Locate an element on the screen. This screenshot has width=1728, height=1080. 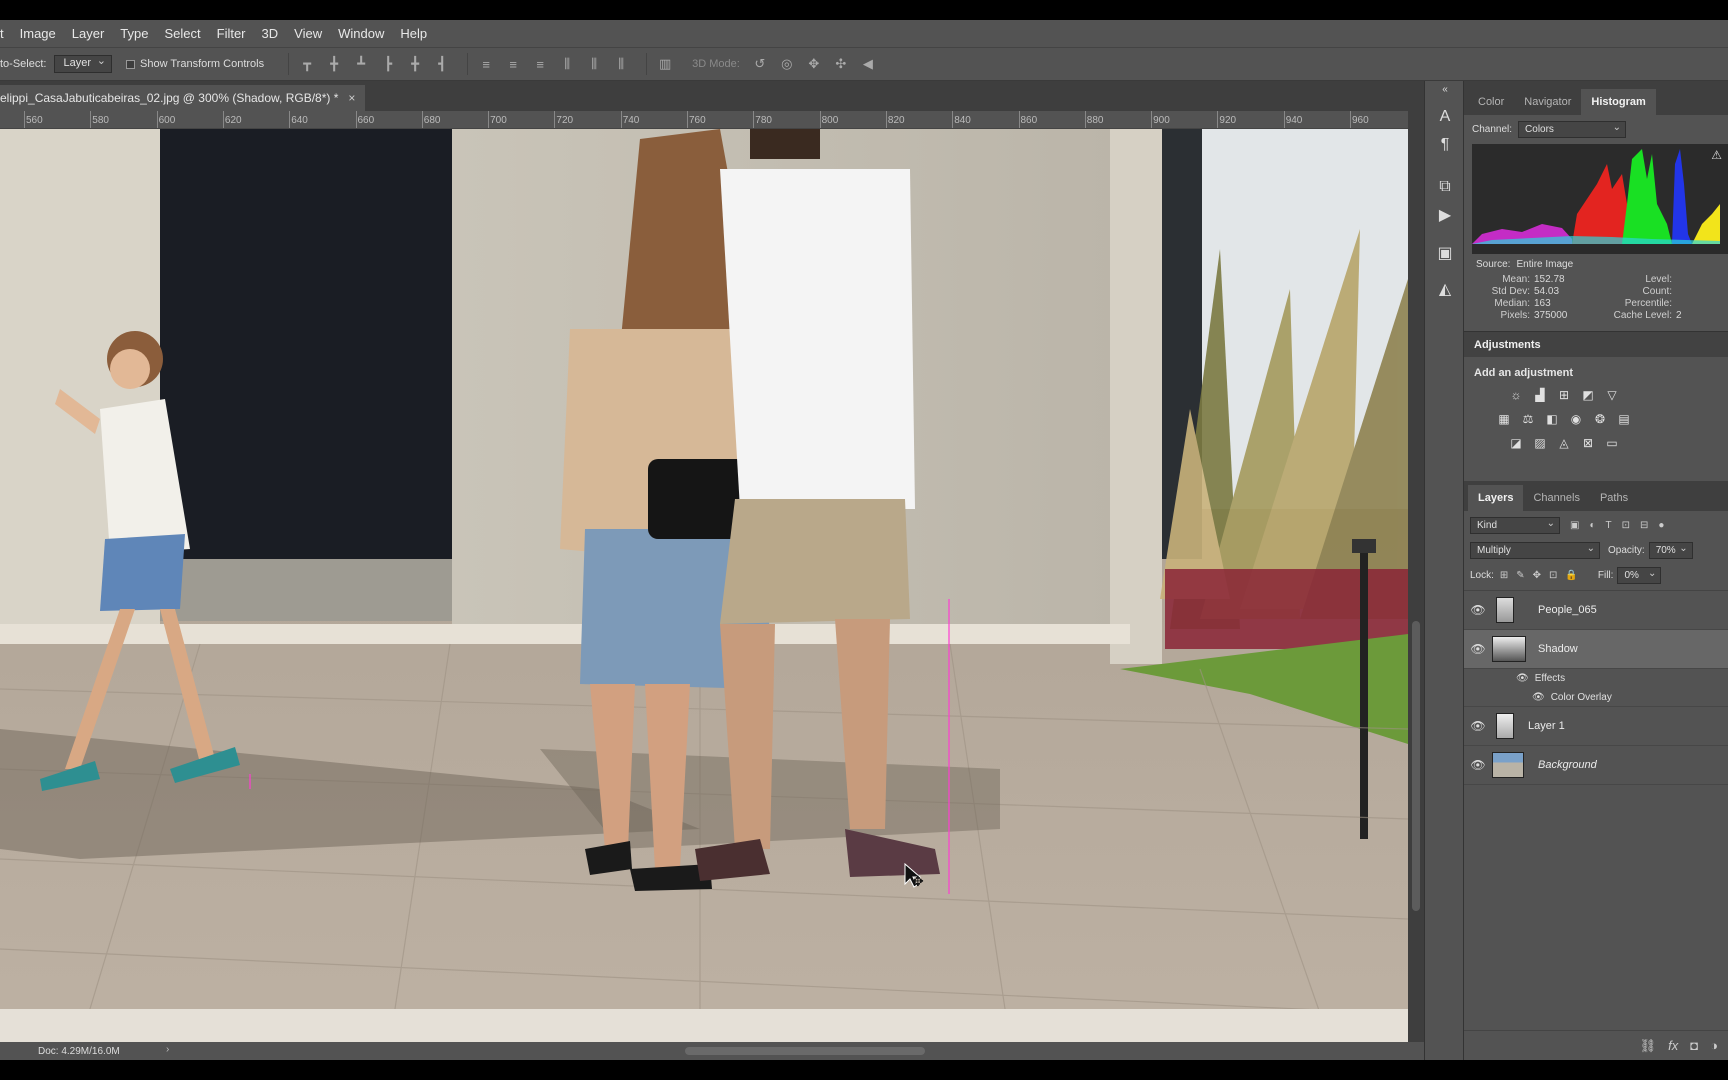
curves-icon: ⊞ is located at coordinates (1564, 395).